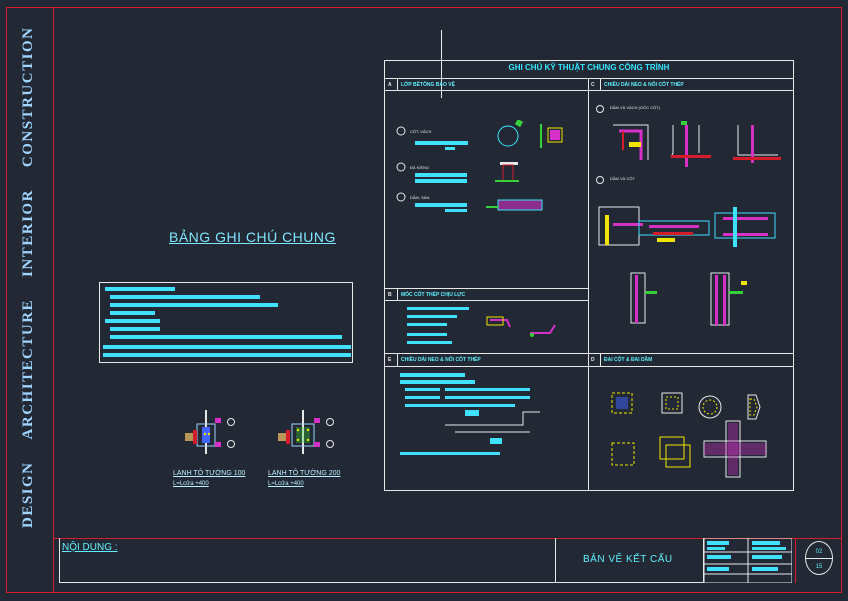 The height and width of the screenshot is (601, 848). What do you see at coordinates (481, 325) in the screenshot?
I see `section-b-diagrams` at bounding box center [481, 325].